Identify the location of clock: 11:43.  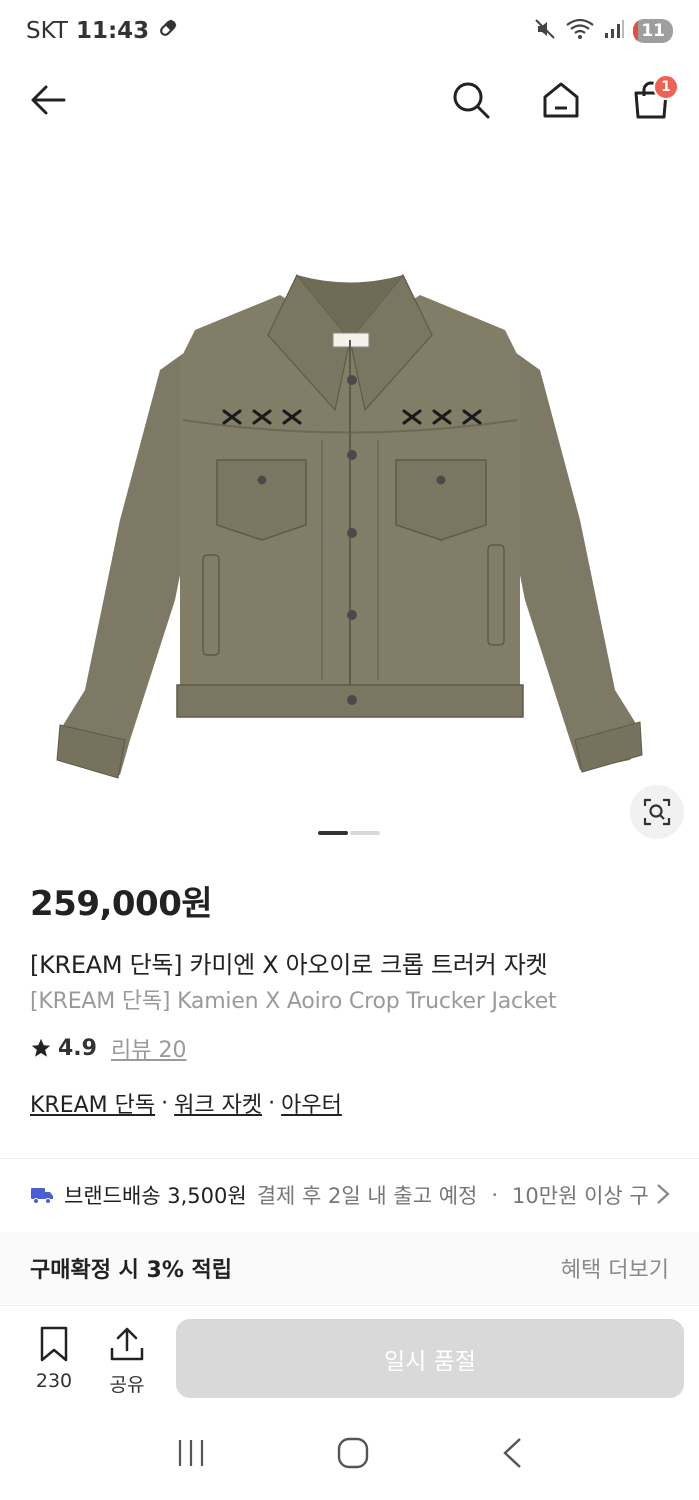
(112, 31).